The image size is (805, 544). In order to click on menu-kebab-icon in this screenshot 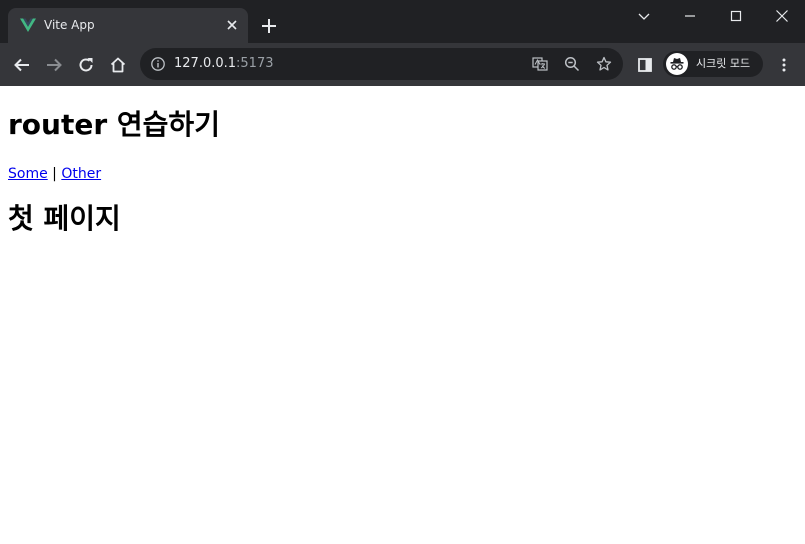, I will do `click(784, 65)`.